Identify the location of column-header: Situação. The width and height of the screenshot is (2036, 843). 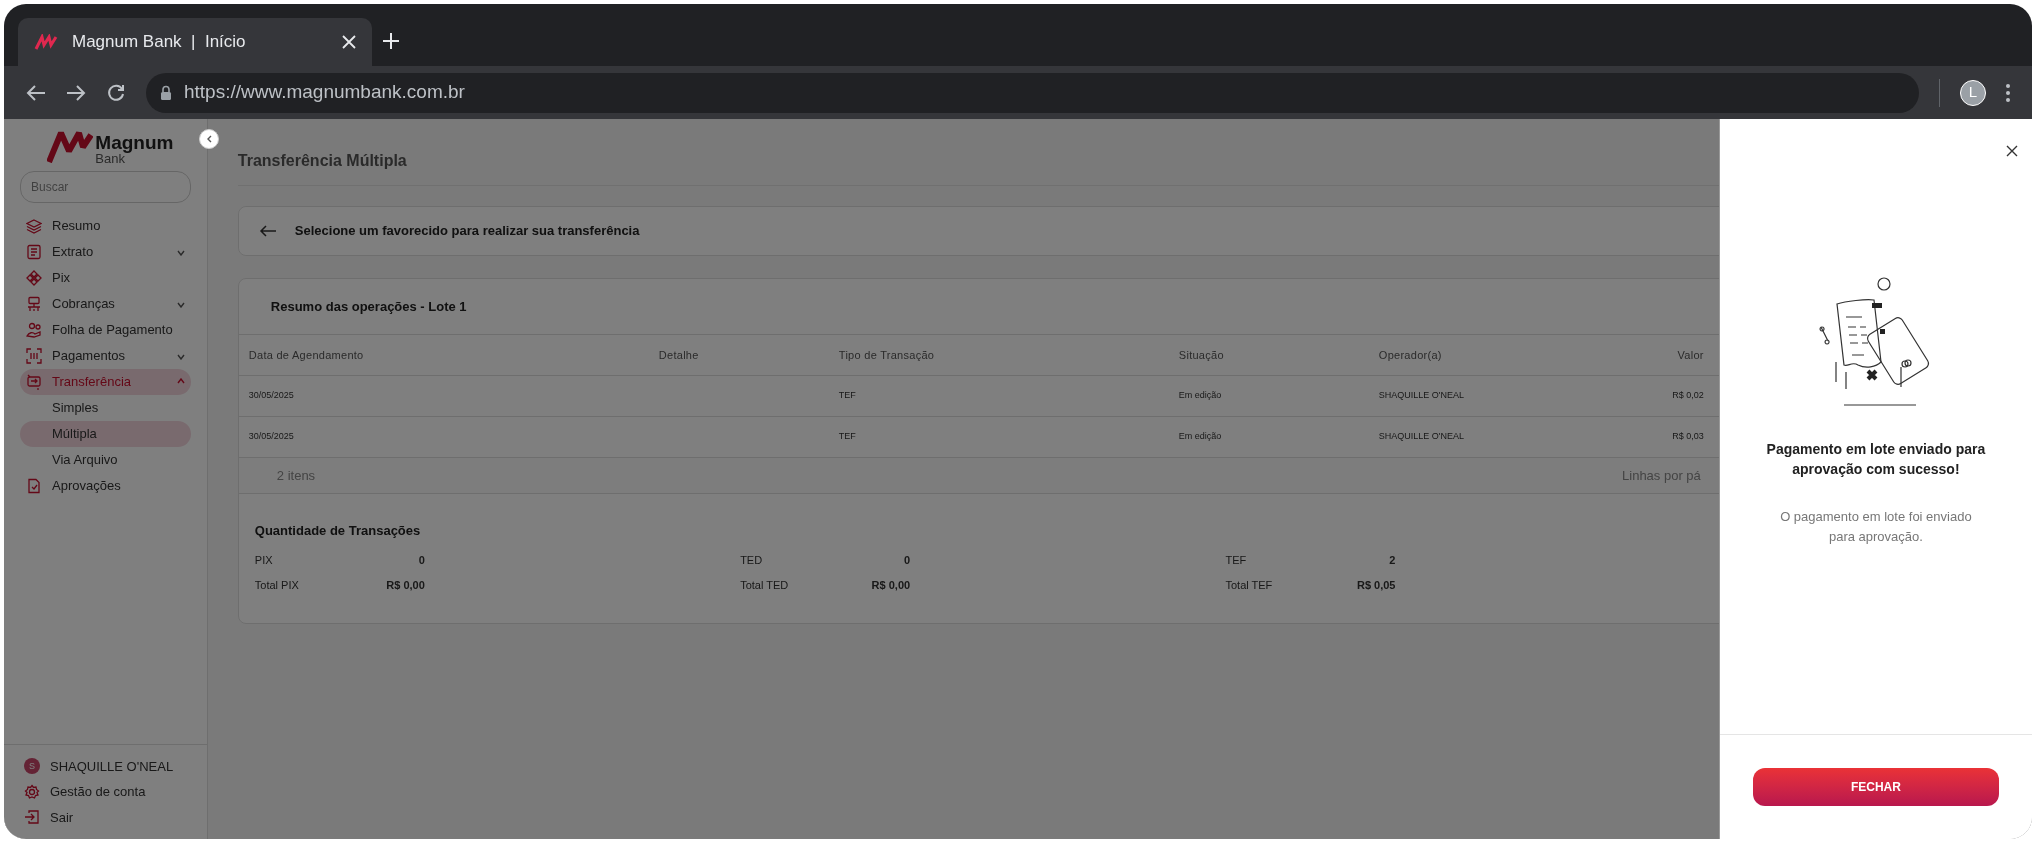
(1201, 355).